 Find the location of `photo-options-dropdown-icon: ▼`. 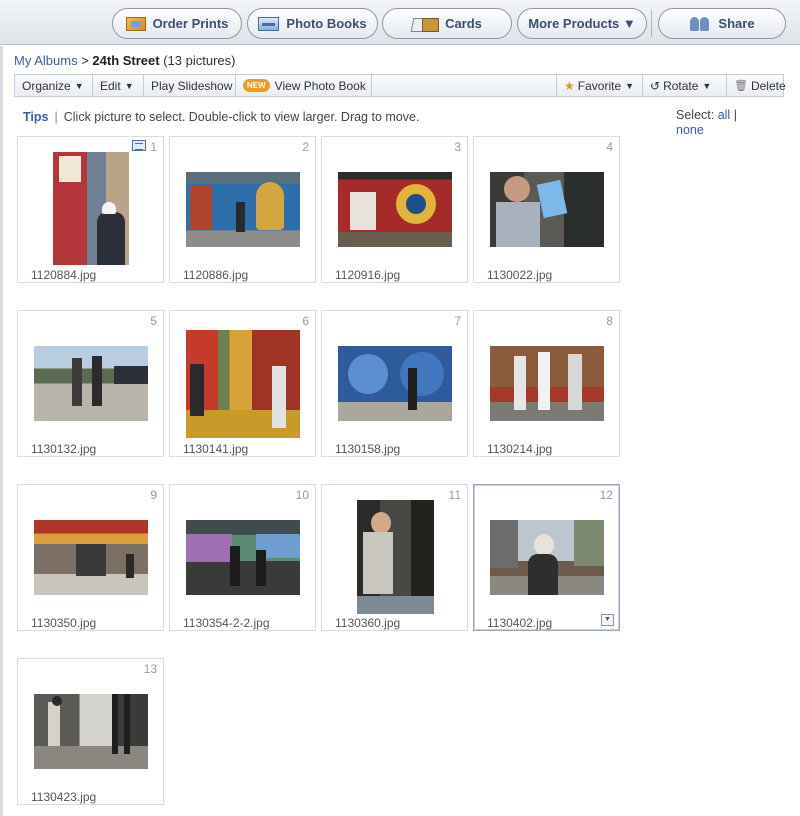

photo-options-dropdown-icon: ▼ is located at coordinates (607, 620).